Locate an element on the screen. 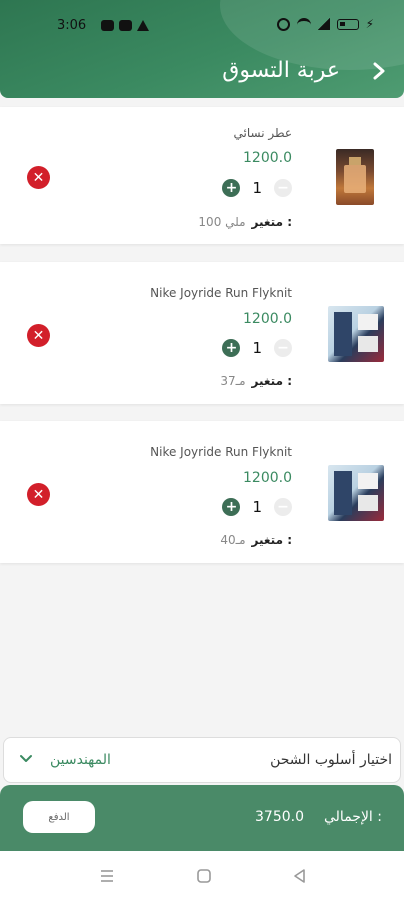 The height and width of the screenshot is (900, 404). wifi-icon is located at coordinates (303, 24).